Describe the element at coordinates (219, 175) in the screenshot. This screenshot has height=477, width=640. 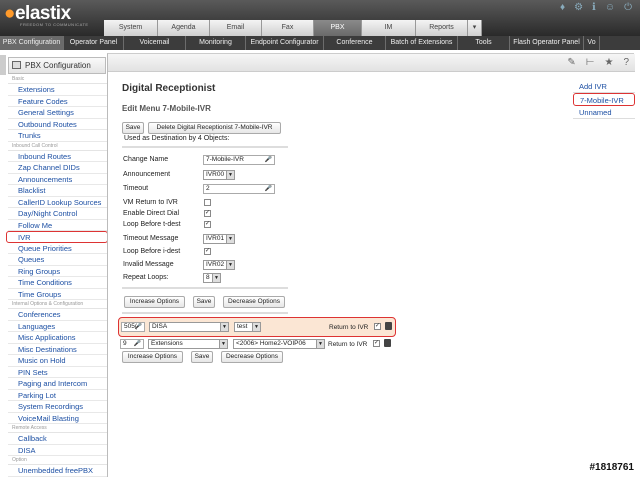
I see `announcement-select: IVR00 ▼` at that location.